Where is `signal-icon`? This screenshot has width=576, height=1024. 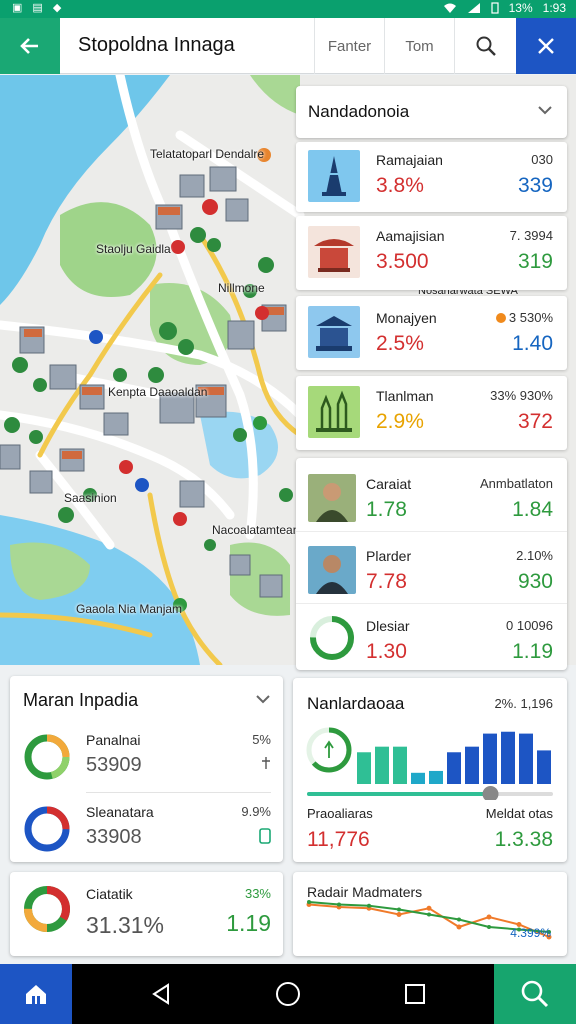 signal-icon is located at coordinates (473, 8).